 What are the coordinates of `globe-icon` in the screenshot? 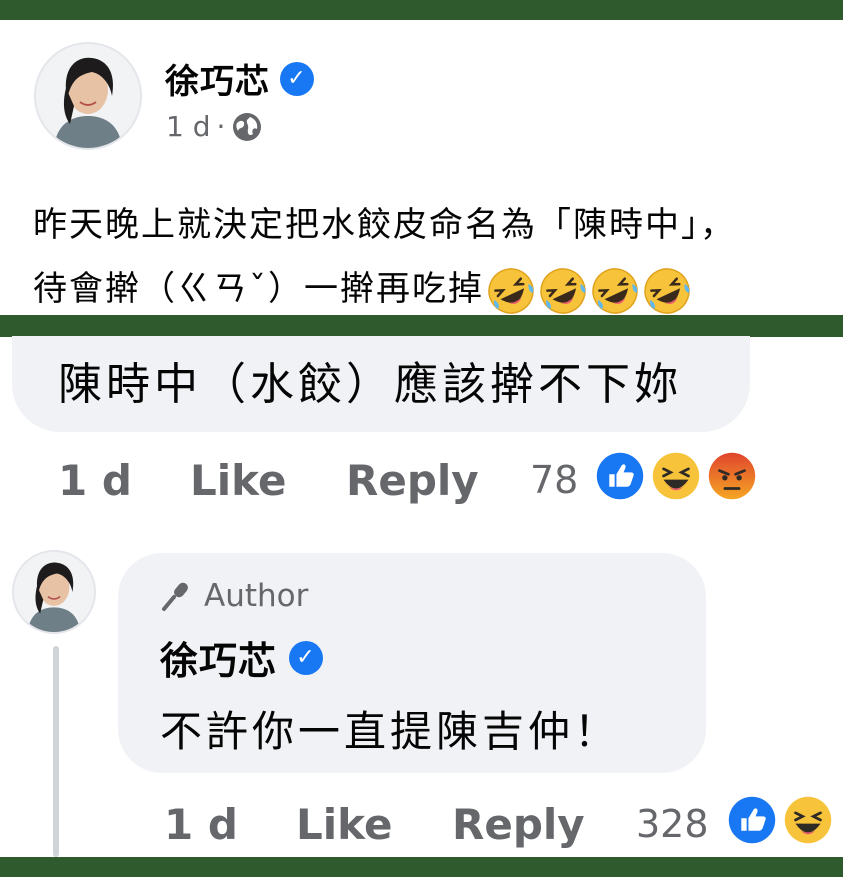 It's located at (247, 127).